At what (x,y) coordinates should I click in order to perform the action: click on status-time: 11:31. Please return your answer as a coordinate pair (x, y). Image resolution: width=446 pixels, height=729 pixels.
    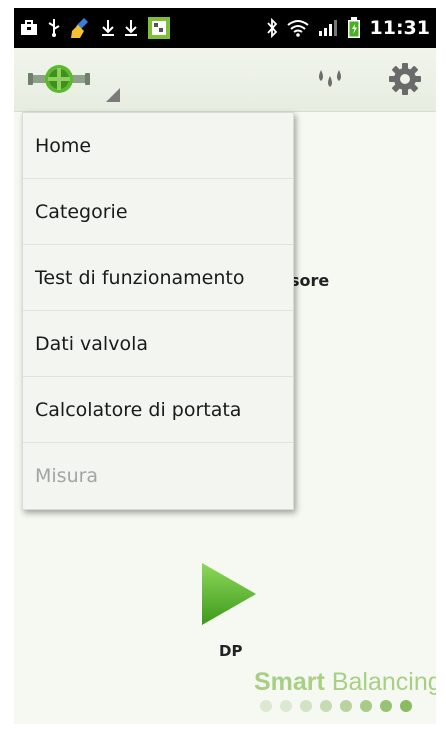
    Looking at the image, I should click on (399, 28).